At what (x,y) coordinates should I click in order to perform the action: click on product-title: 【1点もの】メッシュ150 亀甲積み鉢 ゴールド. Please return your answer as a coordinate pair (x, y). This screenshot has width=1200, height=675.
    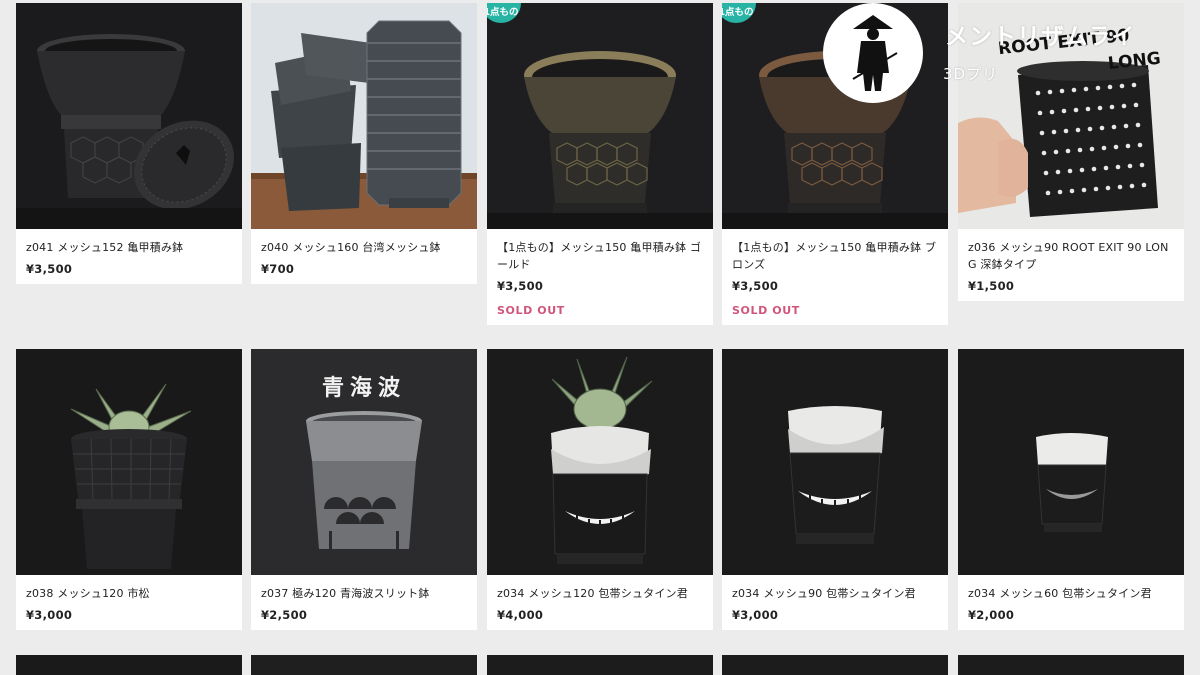
    Looking at the image, I should click on (600, 256).